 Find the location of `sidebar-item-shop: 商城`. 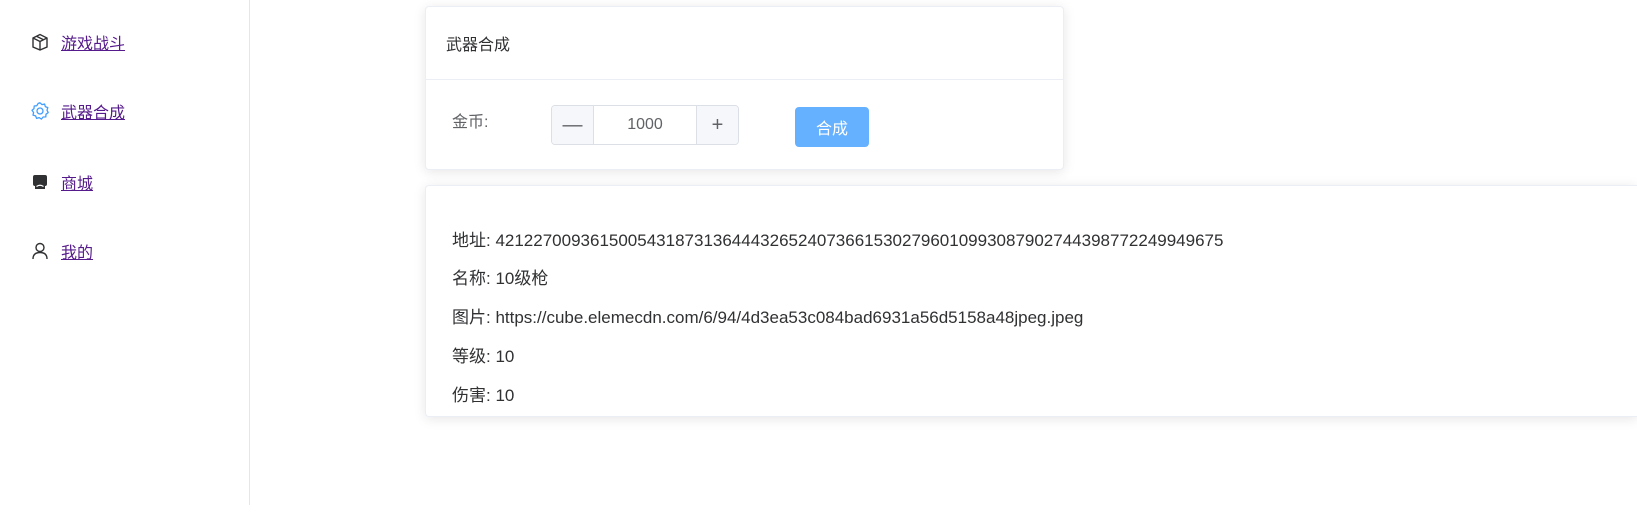

sidebar-item-shop: 商城 is located at coordinates (61, 182).